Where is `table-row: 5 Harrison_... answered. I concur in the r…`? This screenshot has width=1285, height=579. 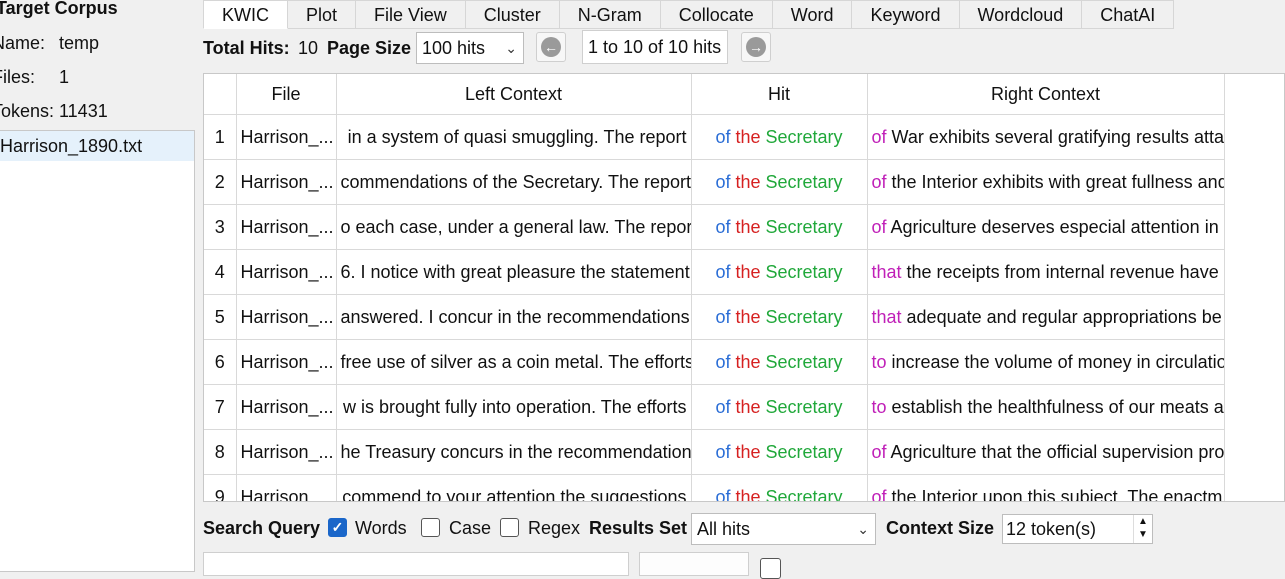 table-row: 5 Harrison_... answered. I concur in the r… is located at coordinates (714, 317).